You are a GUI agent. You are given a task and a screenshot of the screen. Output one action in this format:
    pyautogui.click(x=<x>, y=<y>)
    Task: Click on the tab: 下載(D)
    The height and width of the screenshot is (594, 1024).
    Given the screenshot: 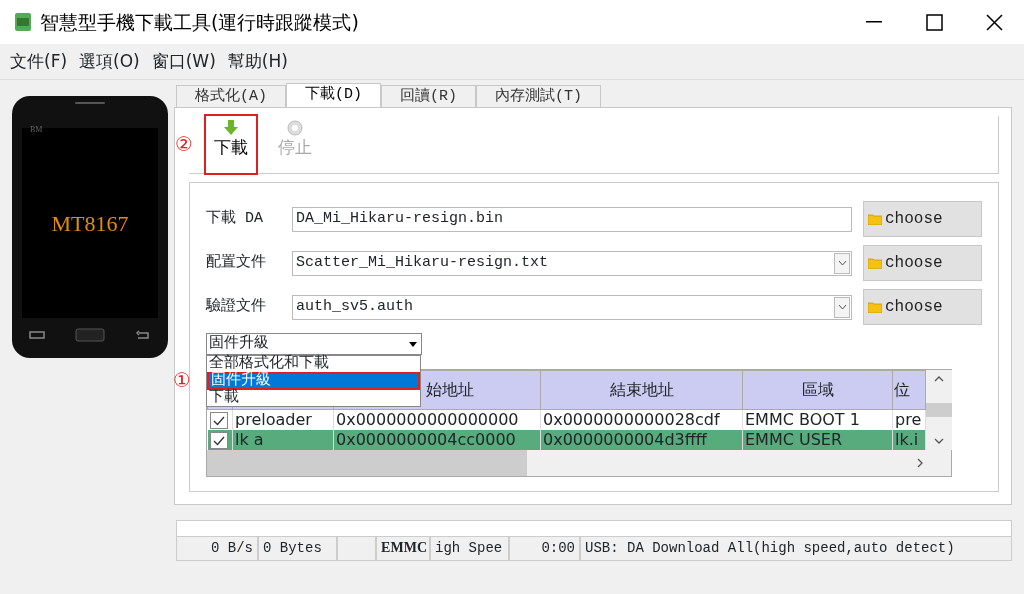 What is the action you would take?
    pyautogui.click(x=334, y=95)
    